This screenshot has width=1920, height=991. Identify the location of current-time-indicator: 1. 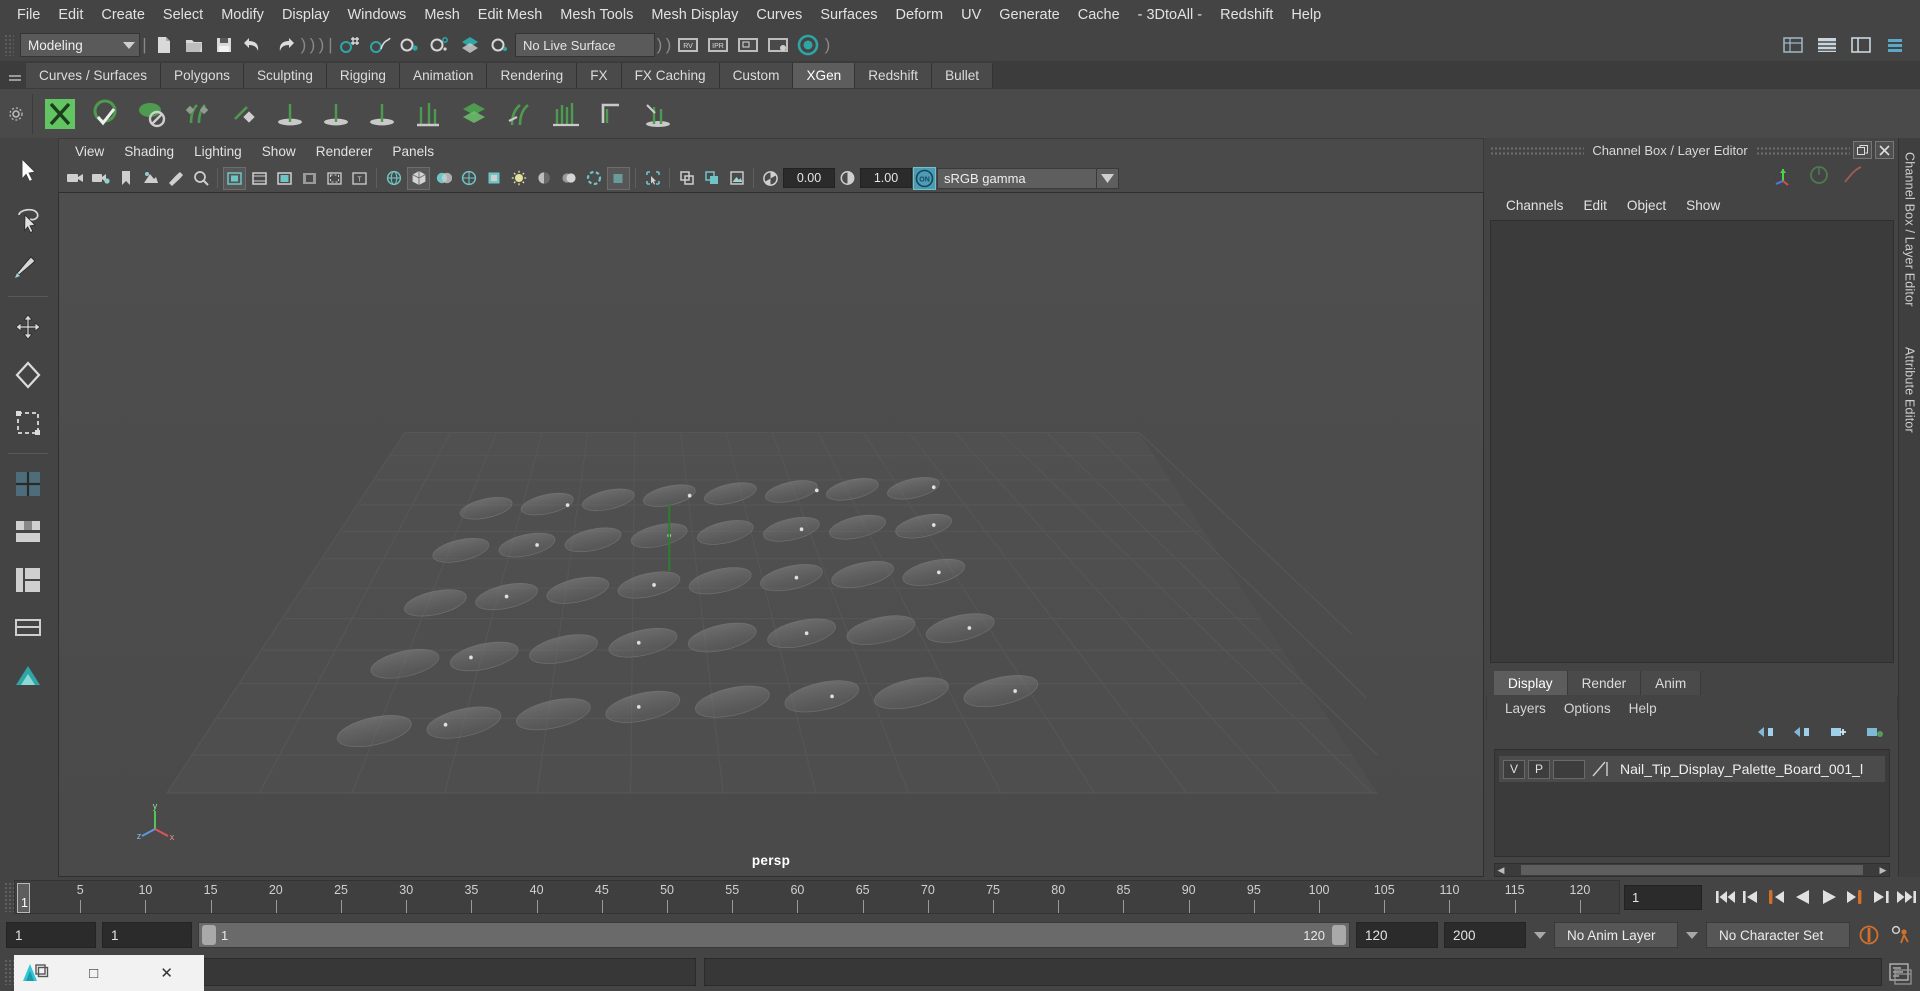
(23, 898).